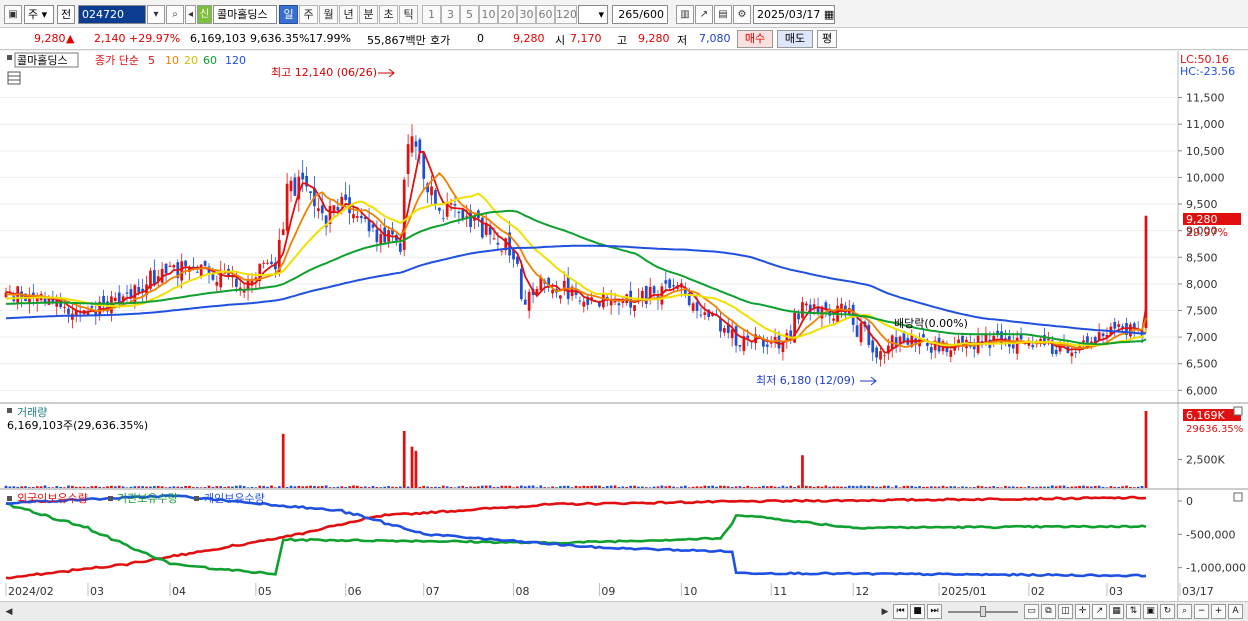  What do you see at coordinates (39, 14) in the screenshot?
I see `period-type-dropdown: 주 ▾` at bounding box center [39, 14].